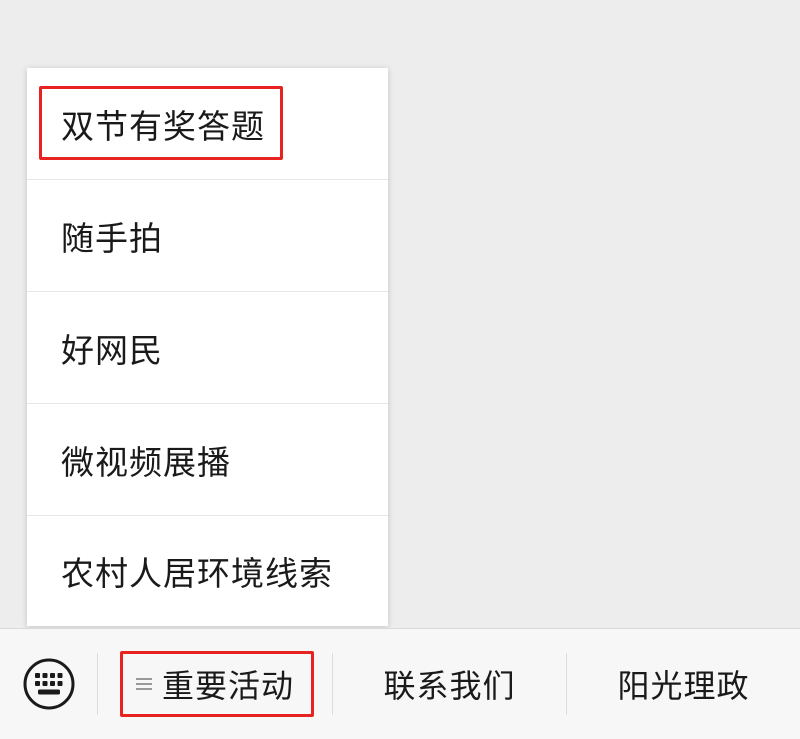 The image size is (800, 739). Describe the element at coordinates (146, 462) in the screenshot. I see `menu-item-label: 微视频展播` at that location.